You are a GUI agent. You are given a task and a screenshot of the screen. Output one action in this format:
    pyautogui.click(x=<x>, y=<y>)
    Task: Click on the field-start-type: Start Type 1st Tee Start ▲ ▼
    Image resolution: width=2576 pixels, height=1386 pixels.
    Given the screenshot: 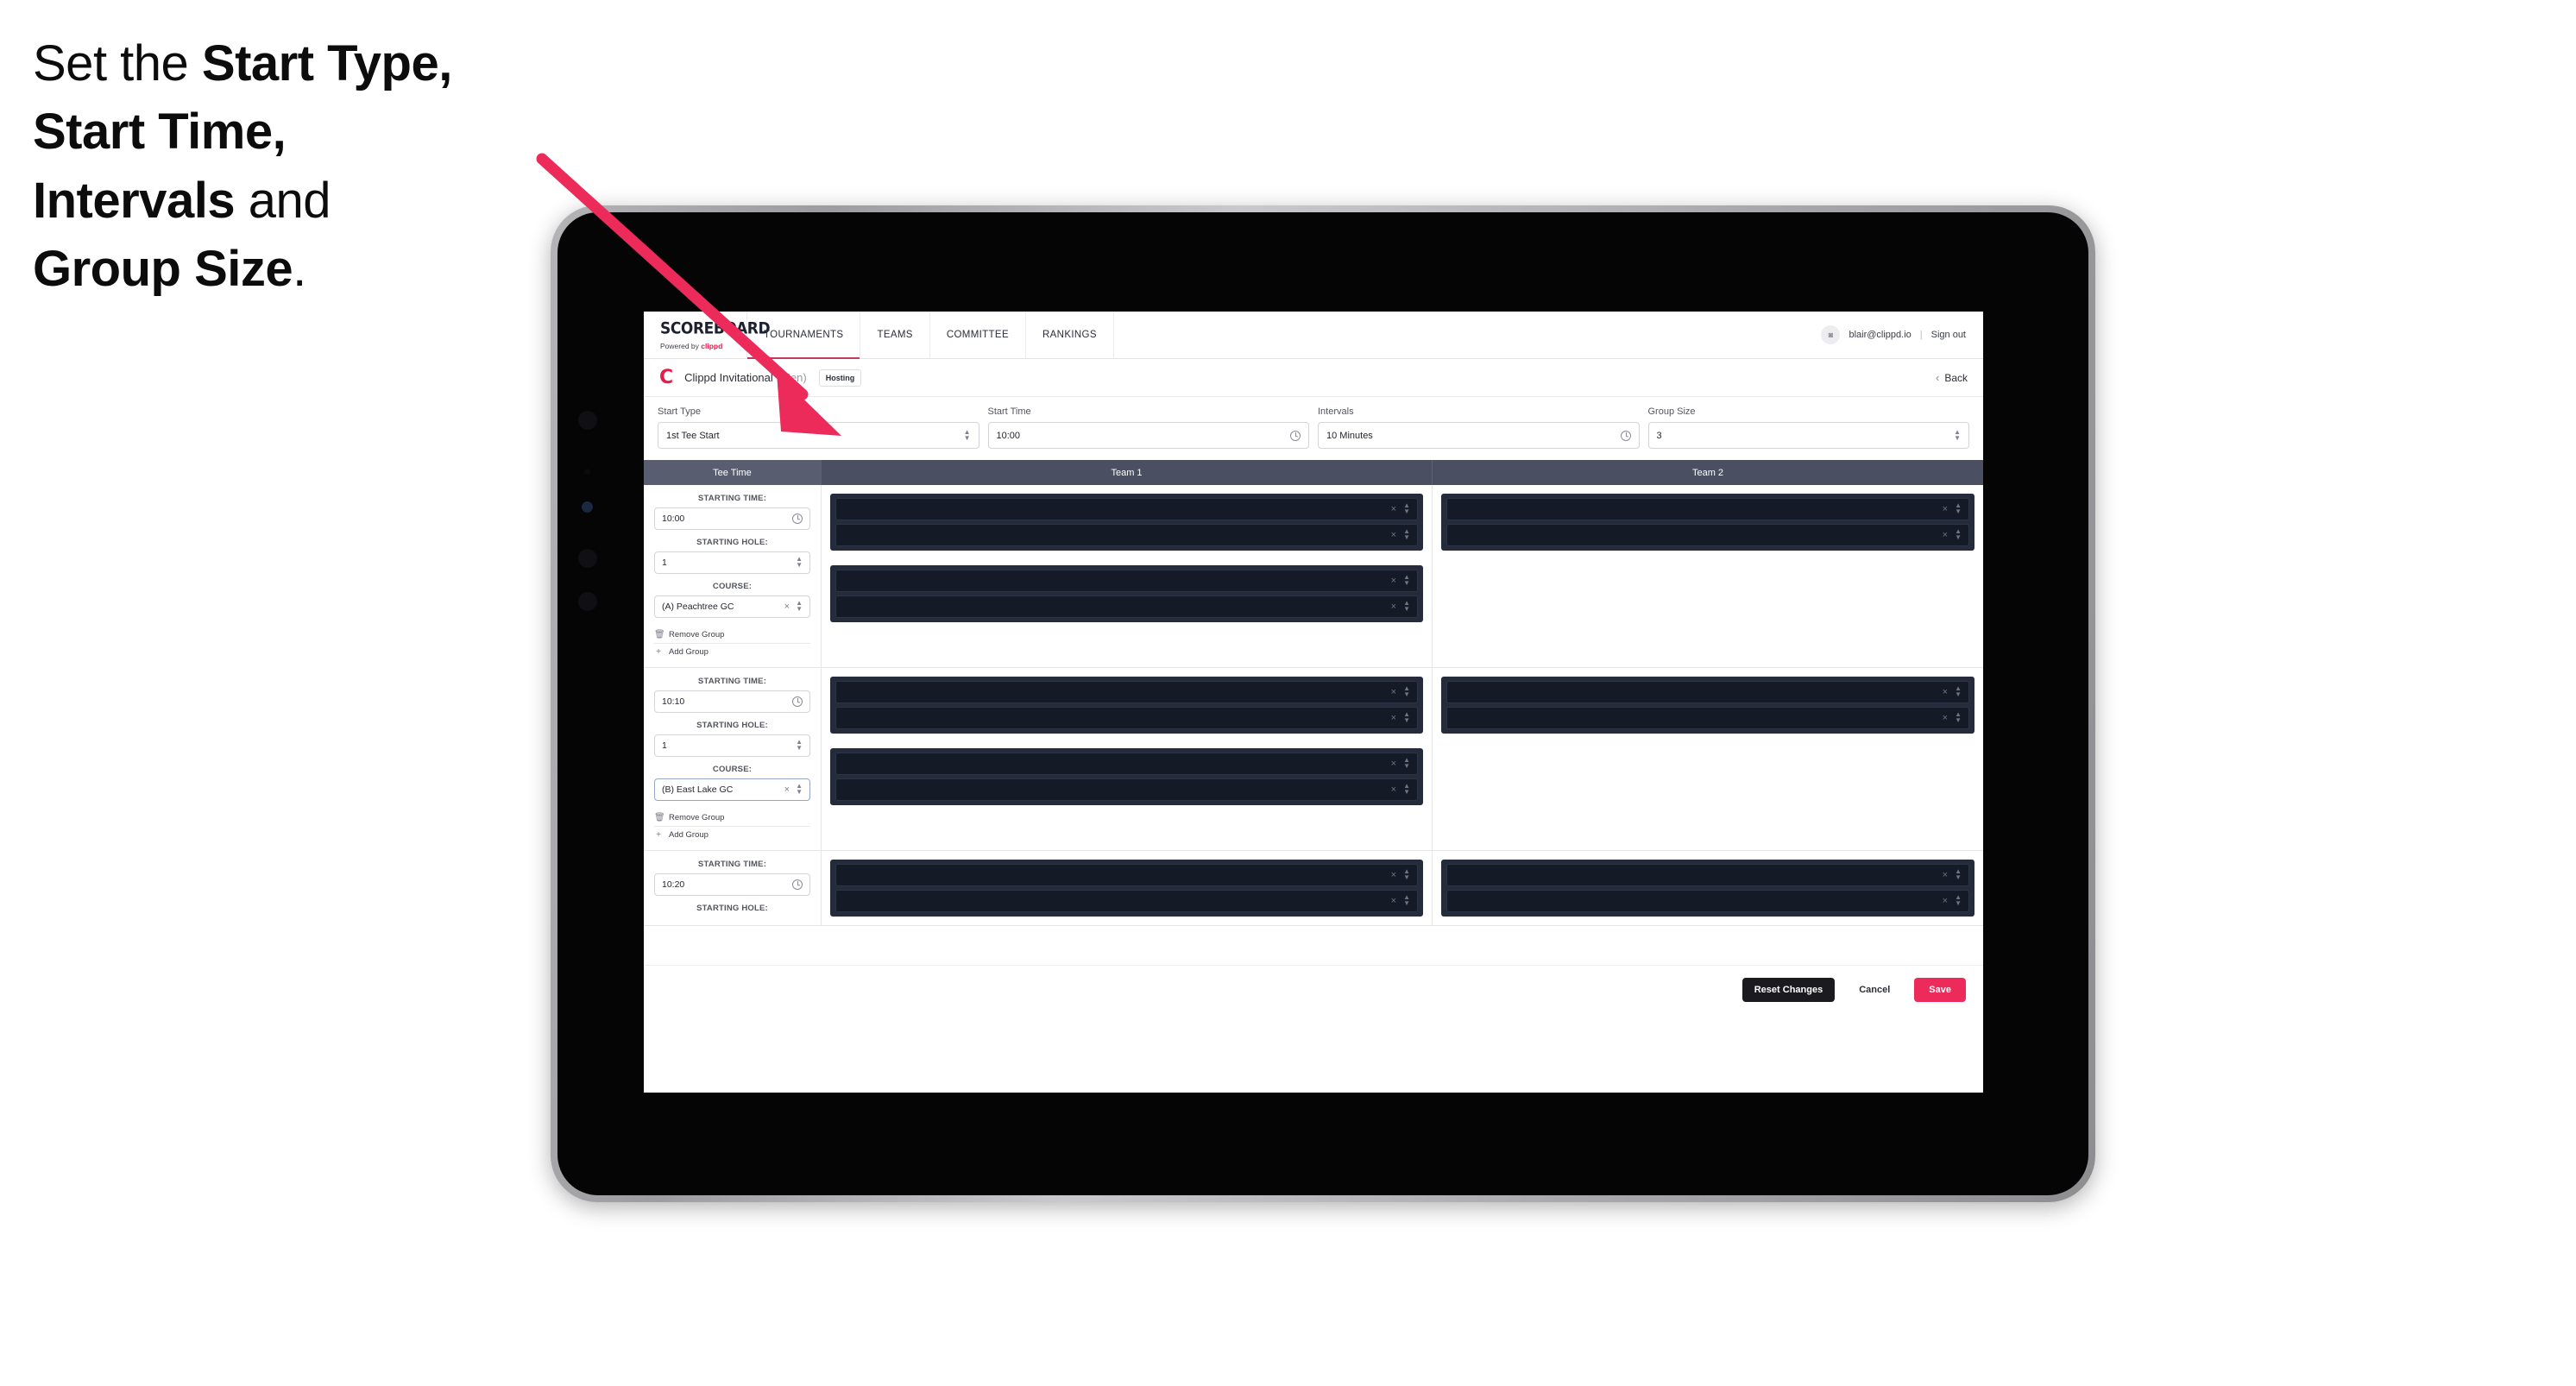 What is the action you would take?
    pyautogui.click(x=818, y=428)
    